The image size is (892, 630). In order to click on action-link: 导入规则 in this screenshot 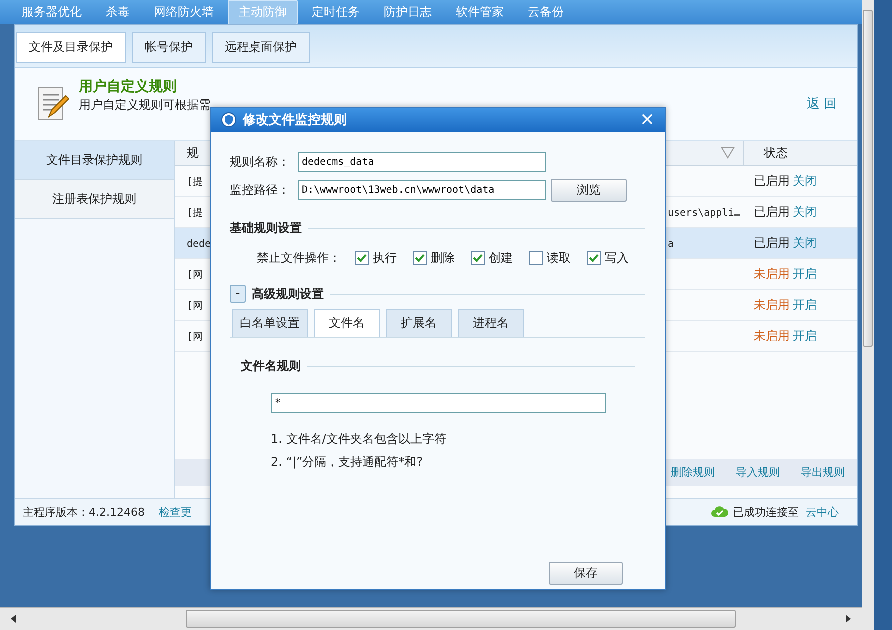, I will do `click(758, 472)`.